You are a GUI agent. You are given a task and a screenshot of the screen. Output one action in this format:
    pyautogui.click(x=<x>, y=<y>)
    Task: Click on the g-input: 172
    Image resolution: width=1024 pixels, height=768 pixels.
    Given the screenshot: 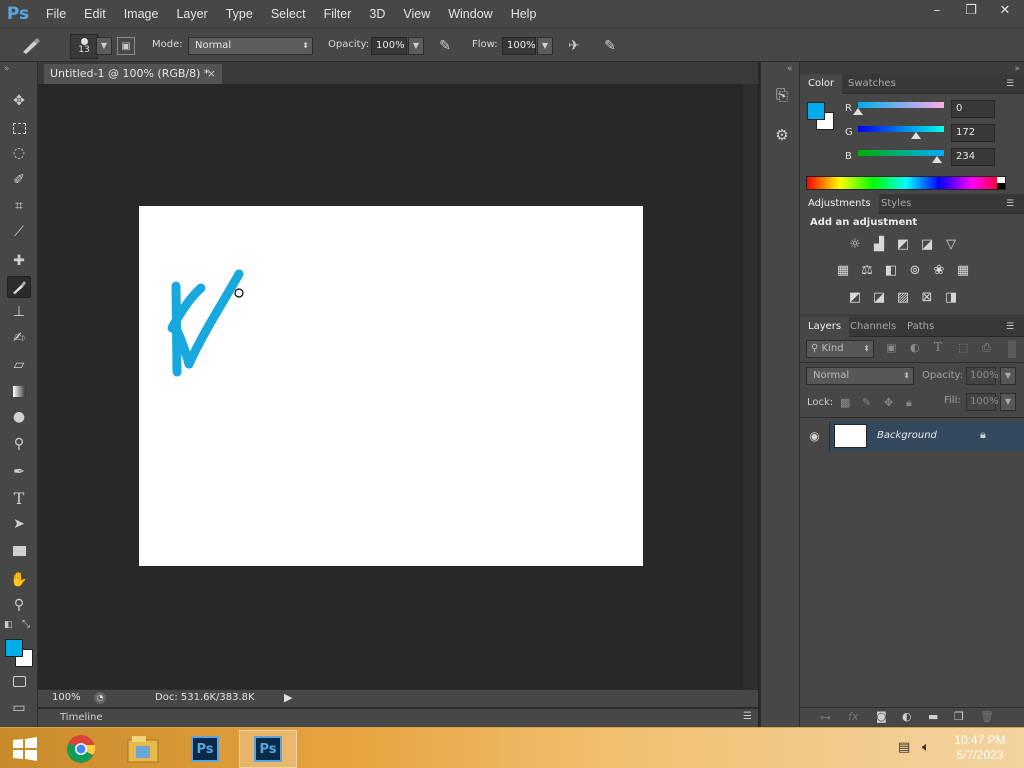 What is the action you would take?
    pyautogui.click(x=973, y=133)
    